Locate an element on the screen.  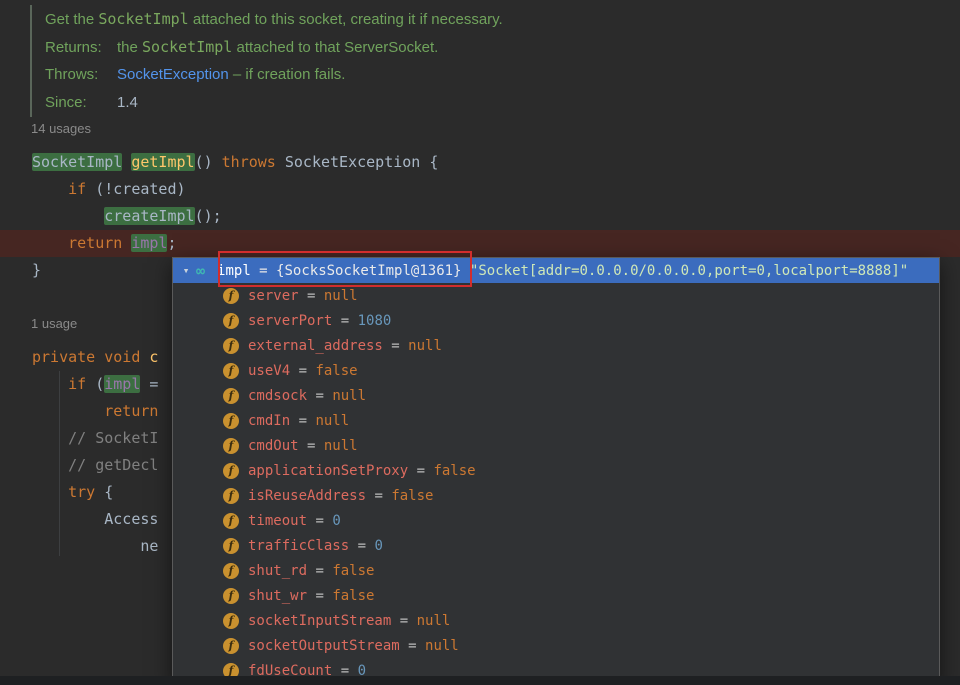
doc-section-label: Throws: is located at coordinates (72, 74).